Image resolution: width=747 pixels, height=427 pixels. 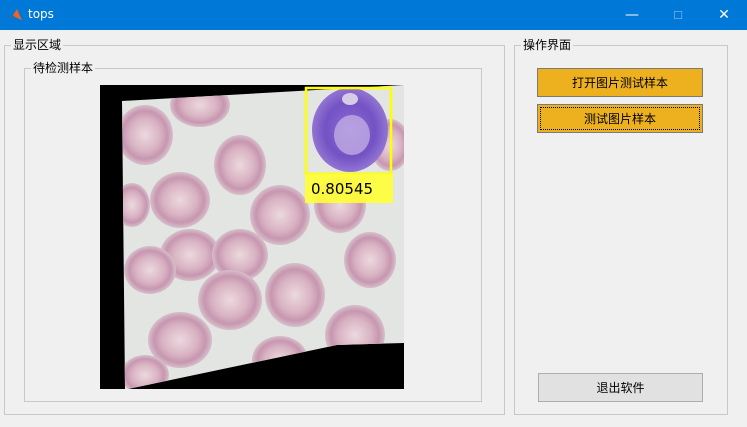 What do you see at coordinates (63, 68) in the screenshot?
I see `sample-panel-title: 待检测样本` at bounding box center [63, 68].